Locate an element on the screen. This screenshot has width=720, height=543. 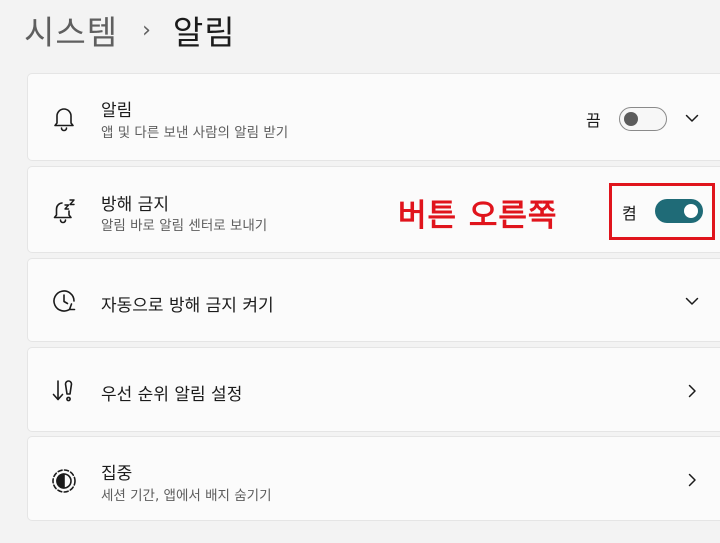
setting-title: 알림 is located at coordinates (117, 111).